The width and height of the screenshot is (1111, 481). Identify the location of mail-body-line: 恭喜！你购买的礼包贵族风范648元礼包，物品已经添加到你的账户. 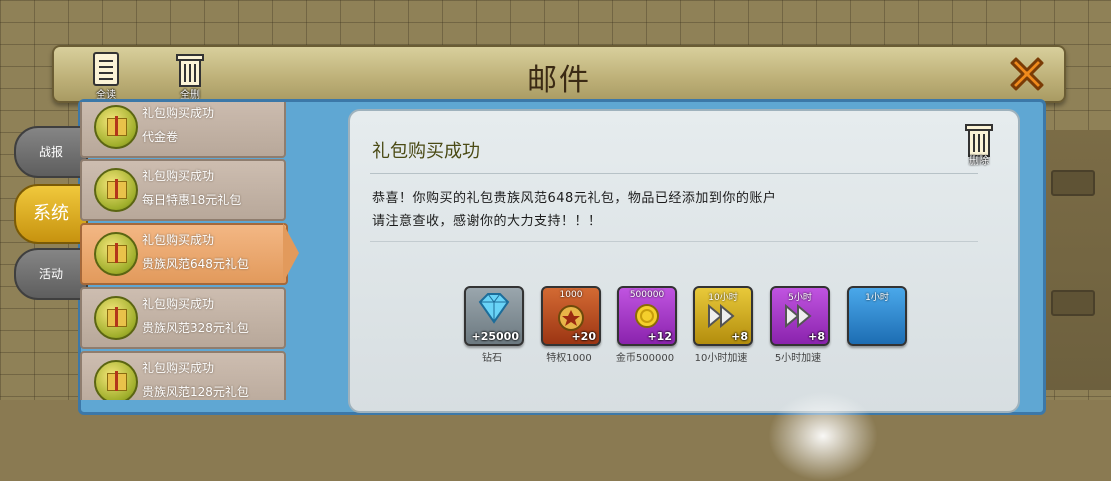
(574, 198).